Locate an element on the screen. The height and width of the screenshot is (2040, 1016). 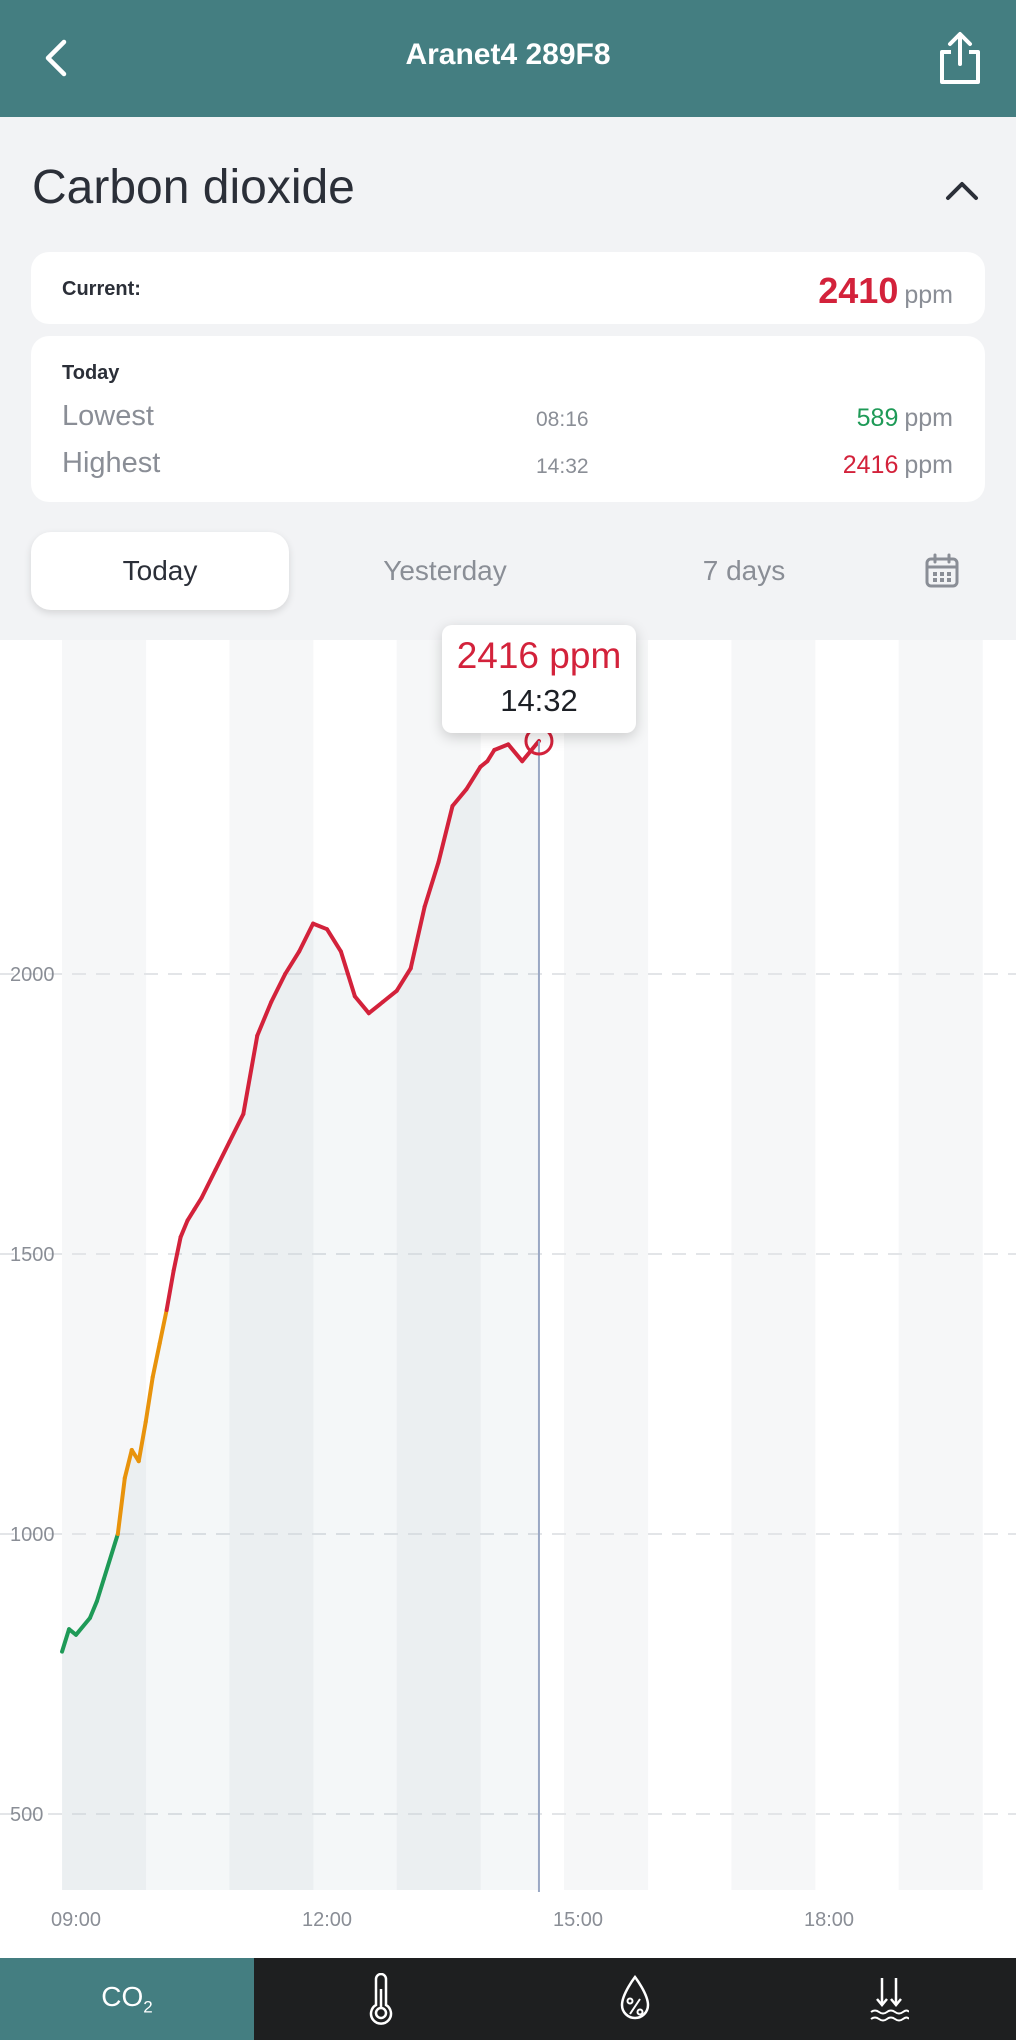
co2-label-subscript: 2 is located at coordinates (148, 2007).